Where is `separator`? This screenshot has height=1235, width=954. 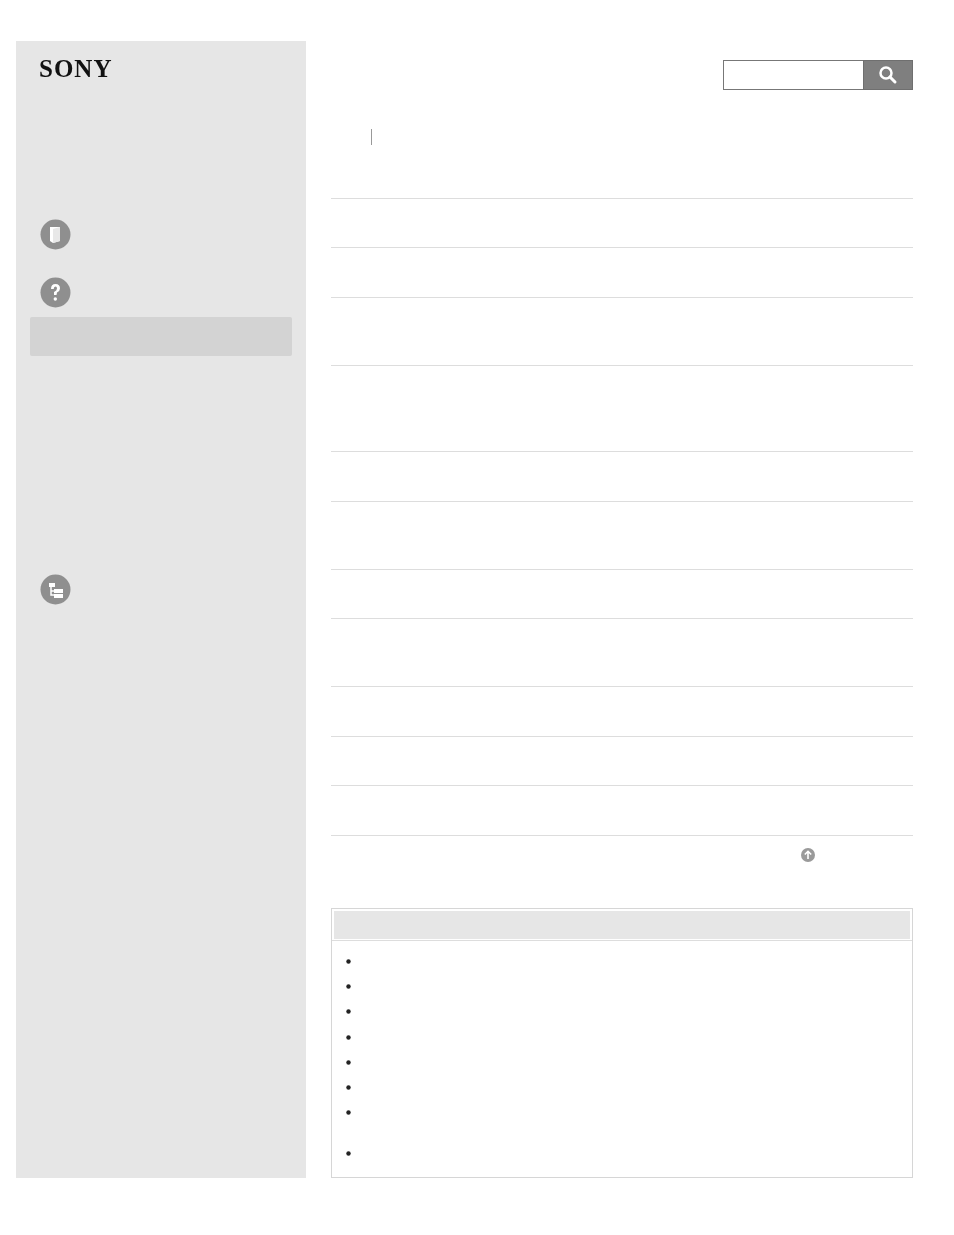 separator is located at coordinates (371, 137).